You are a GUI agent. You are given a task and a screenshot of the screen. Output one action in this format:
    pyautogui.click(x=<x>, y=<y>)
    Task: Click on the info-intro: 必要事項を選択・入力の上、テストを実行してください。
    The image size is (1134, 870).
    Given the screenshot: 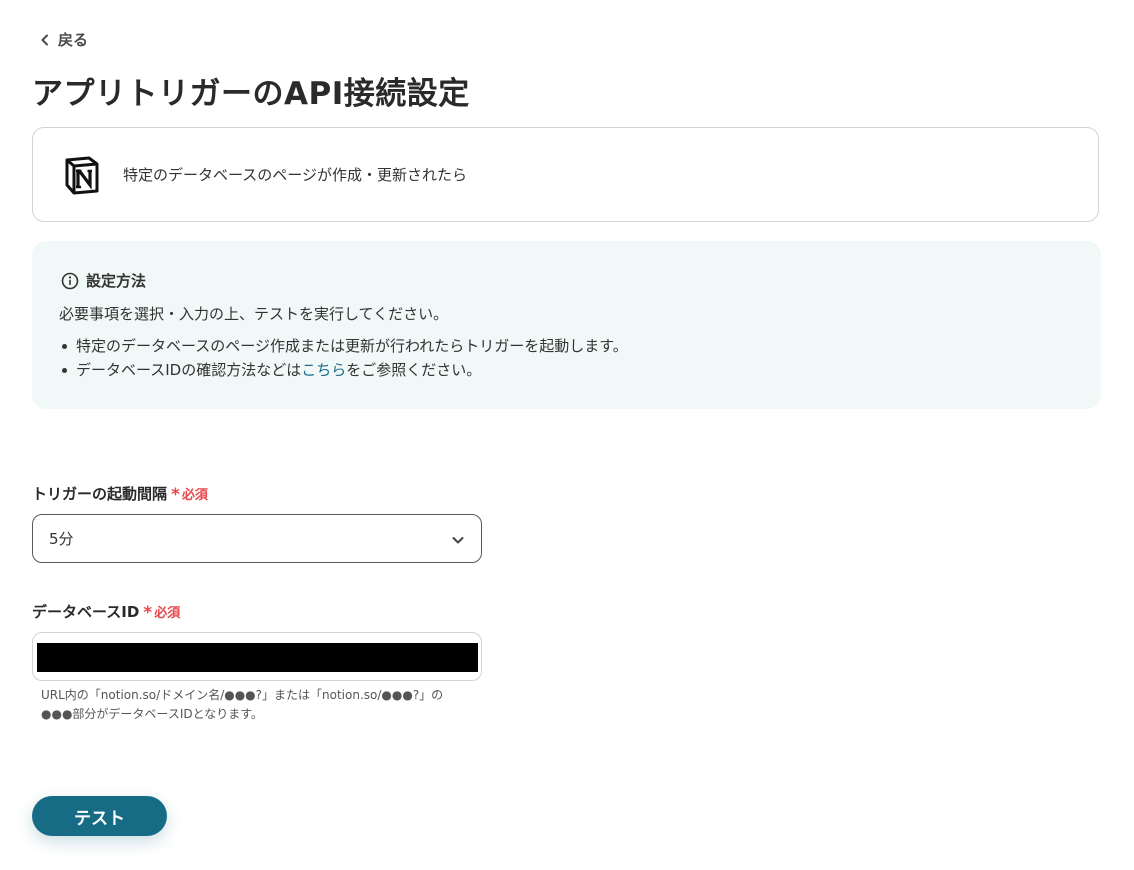 What is the action you would take?
    pyautogui.click(x=254, y=314)
    